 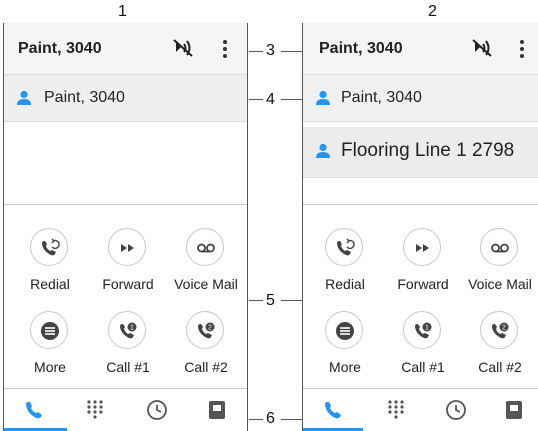 I want to click on callout-5: 5, so click(x=270, y=300).